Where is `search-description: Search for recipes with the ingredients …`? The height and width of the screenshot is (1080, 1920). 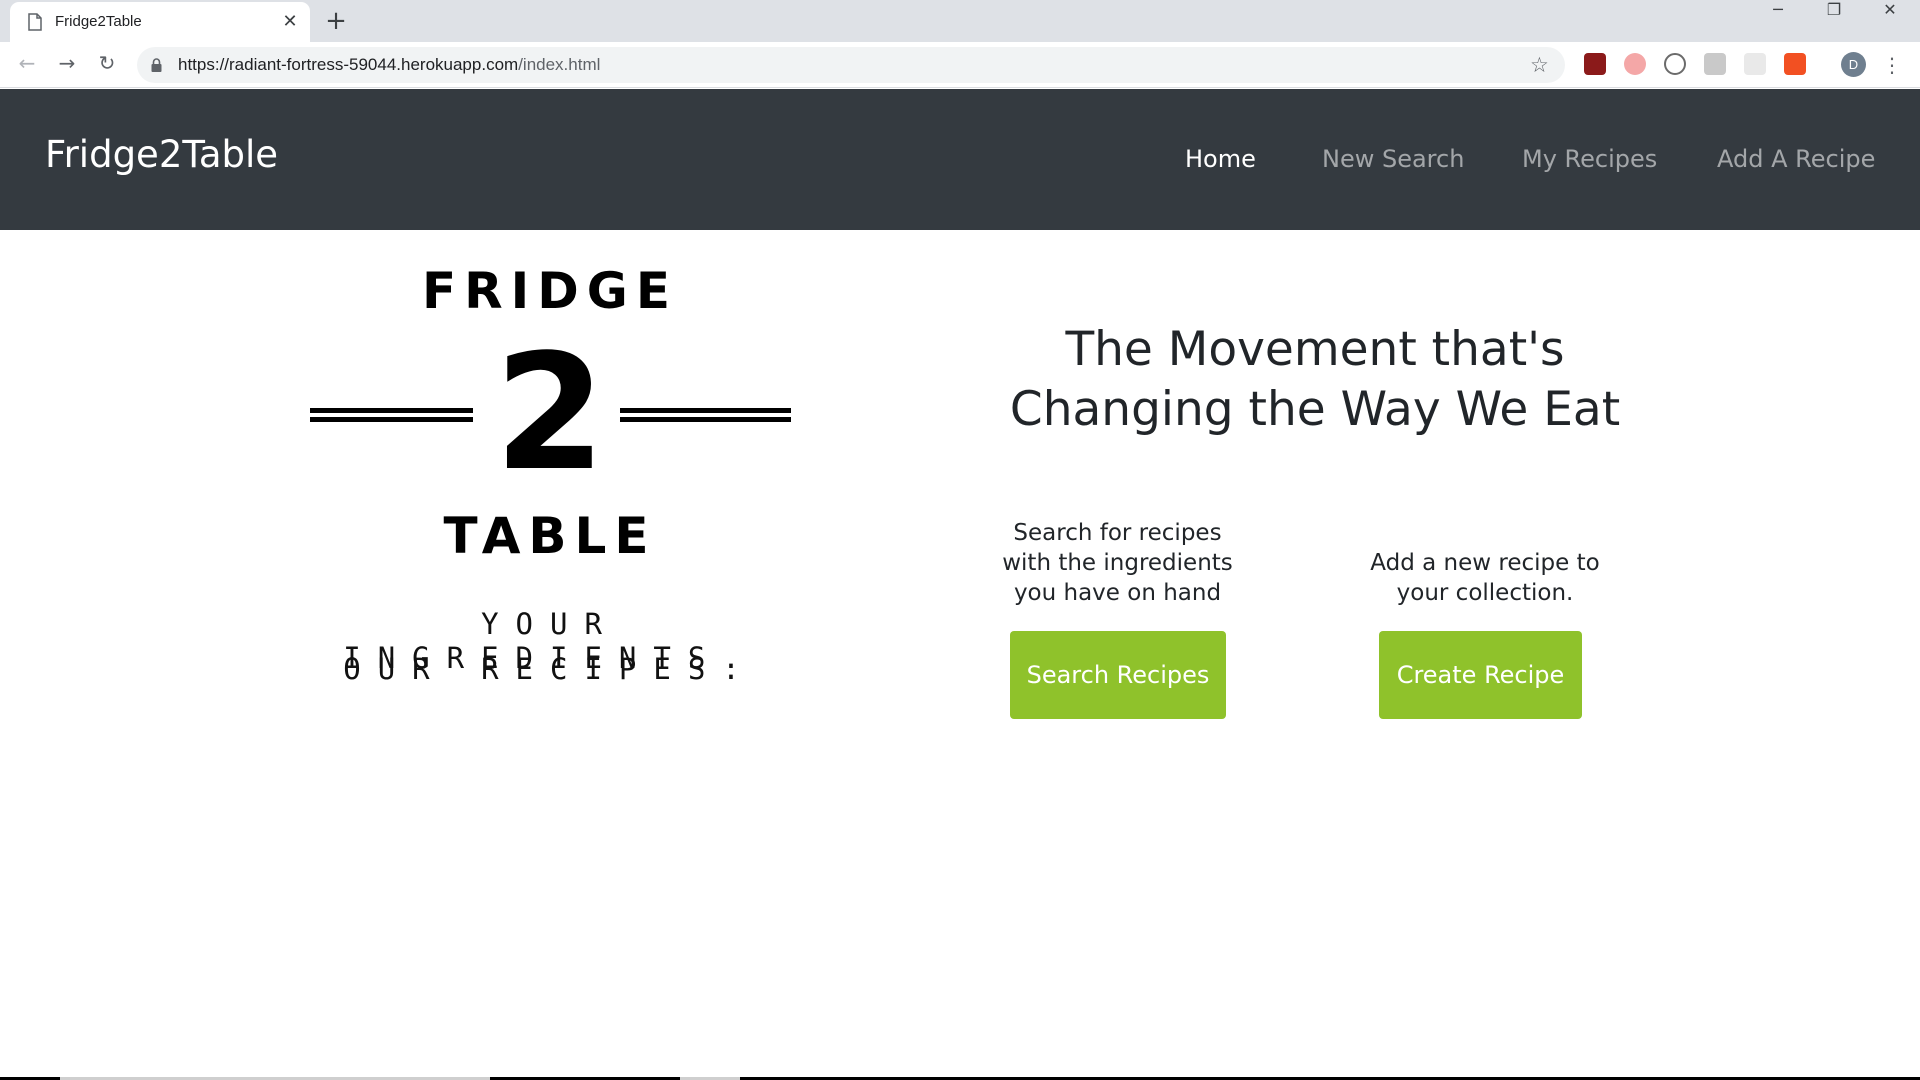 search-description: Search for recipes with the ingredients … is located at coordinates (1117, 563).